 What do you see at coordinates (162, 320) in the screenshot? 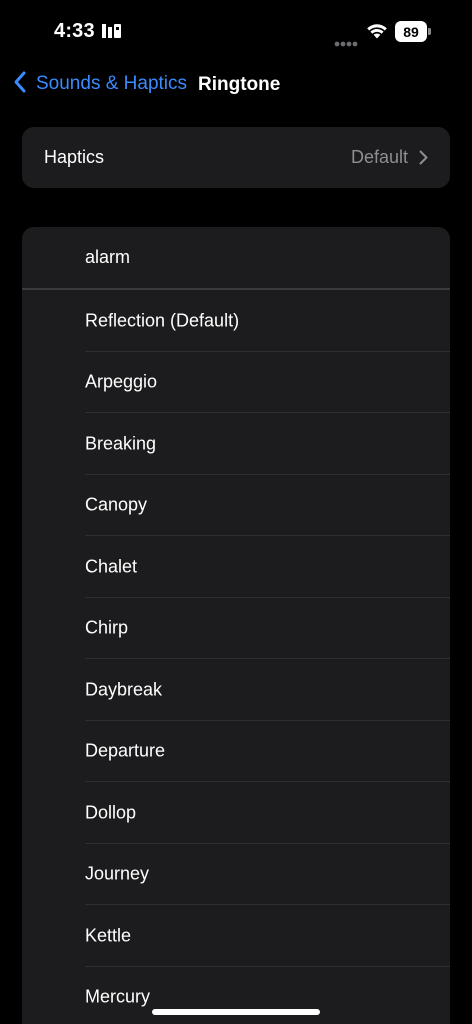
I see `tone-label: Reflection (Default)` at bounding box center [162, 320].